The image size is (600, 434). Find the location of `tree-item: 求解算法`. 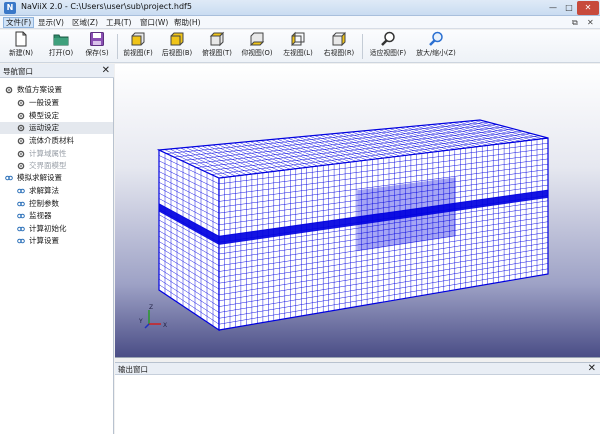

tree-item: 求解算法 is located at coordinates (56, 191).